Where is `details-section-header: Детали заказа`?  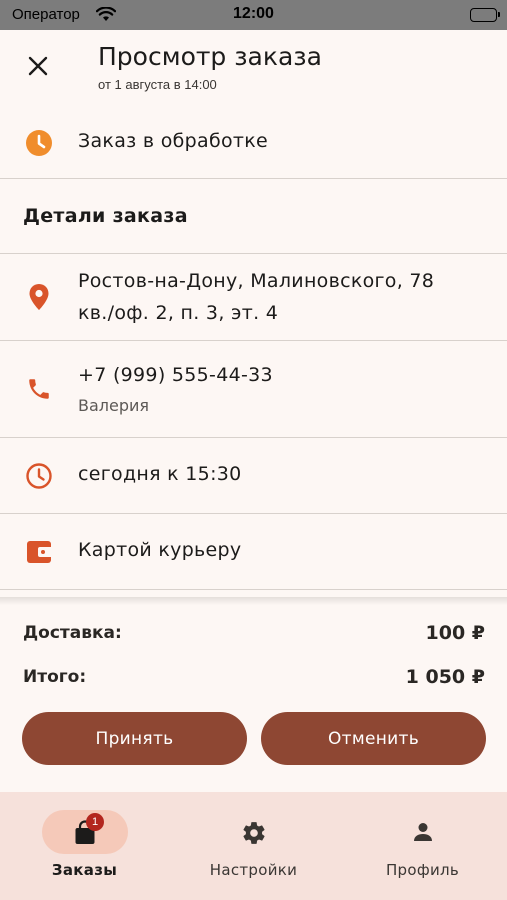
details-section-header: Детали заказа is located at coordinates (253, 216).